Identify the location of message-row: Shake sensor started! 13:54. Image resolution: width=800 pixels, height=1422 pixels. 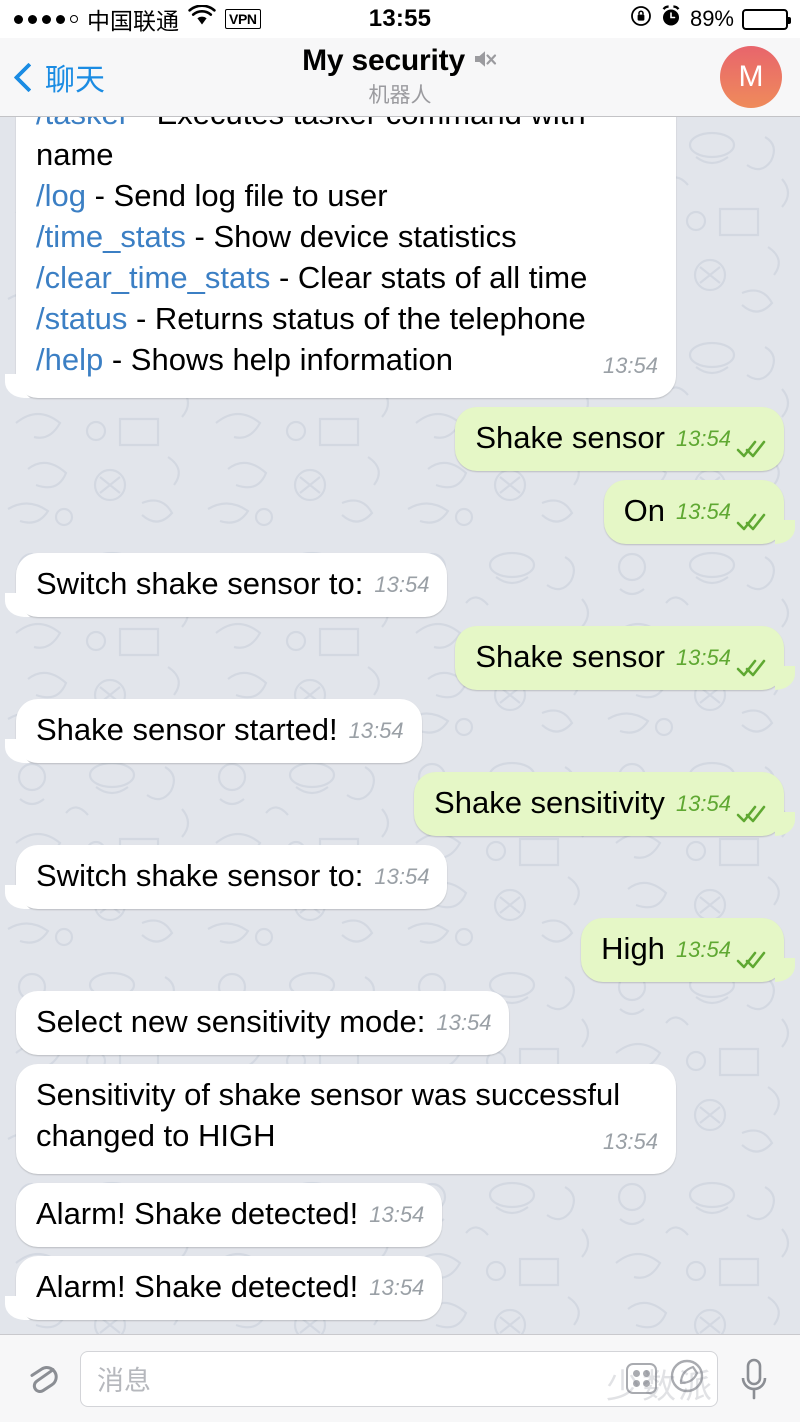
(394, 731).